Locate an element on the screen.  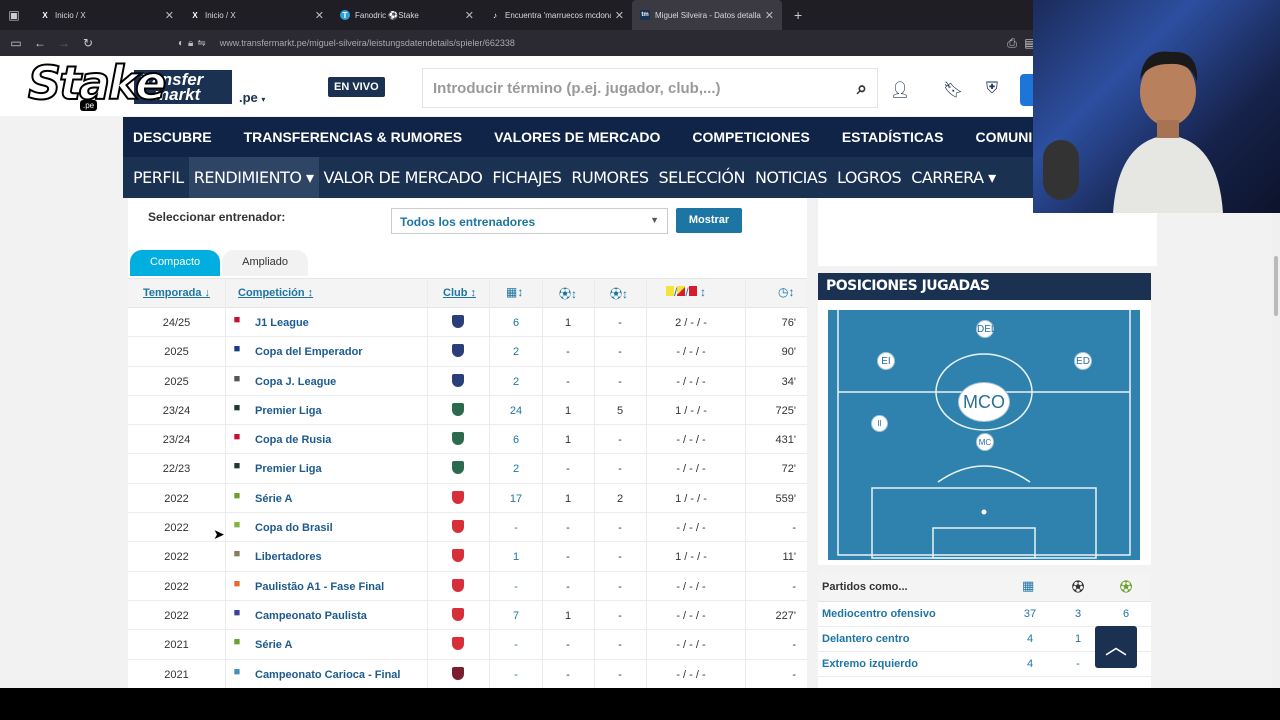
domain-selector: .pe ▾ is located at coordinates (252, 97).